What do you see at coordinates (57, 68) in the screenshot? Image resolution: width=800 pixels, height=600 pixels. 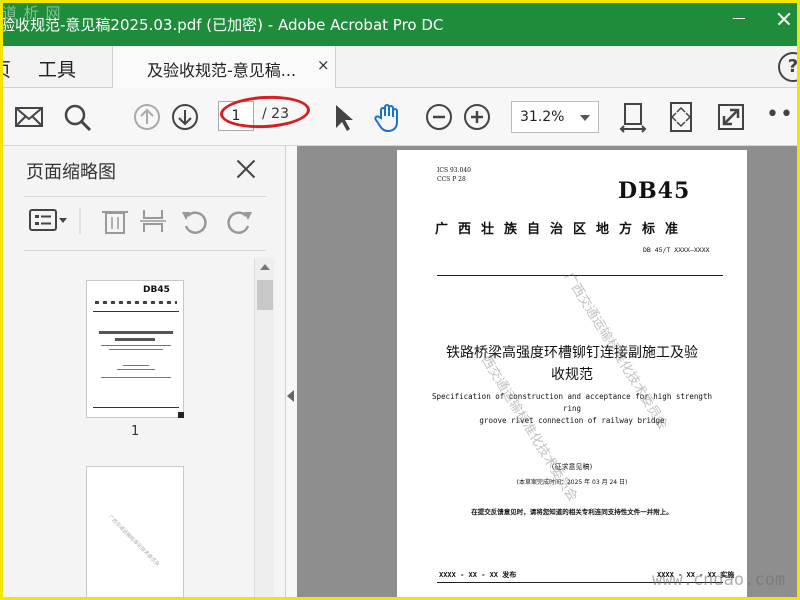 I see `menu-tools: 工具` at bounding box center [57, 68].